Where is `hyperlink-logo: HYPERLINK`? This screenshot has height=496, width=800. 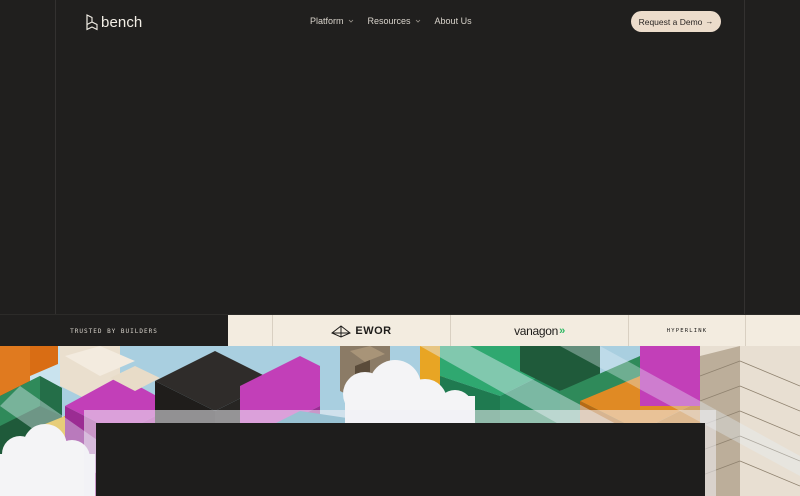 hyperlink-logo: HYPERLINK is located at coordinates (687, 331).